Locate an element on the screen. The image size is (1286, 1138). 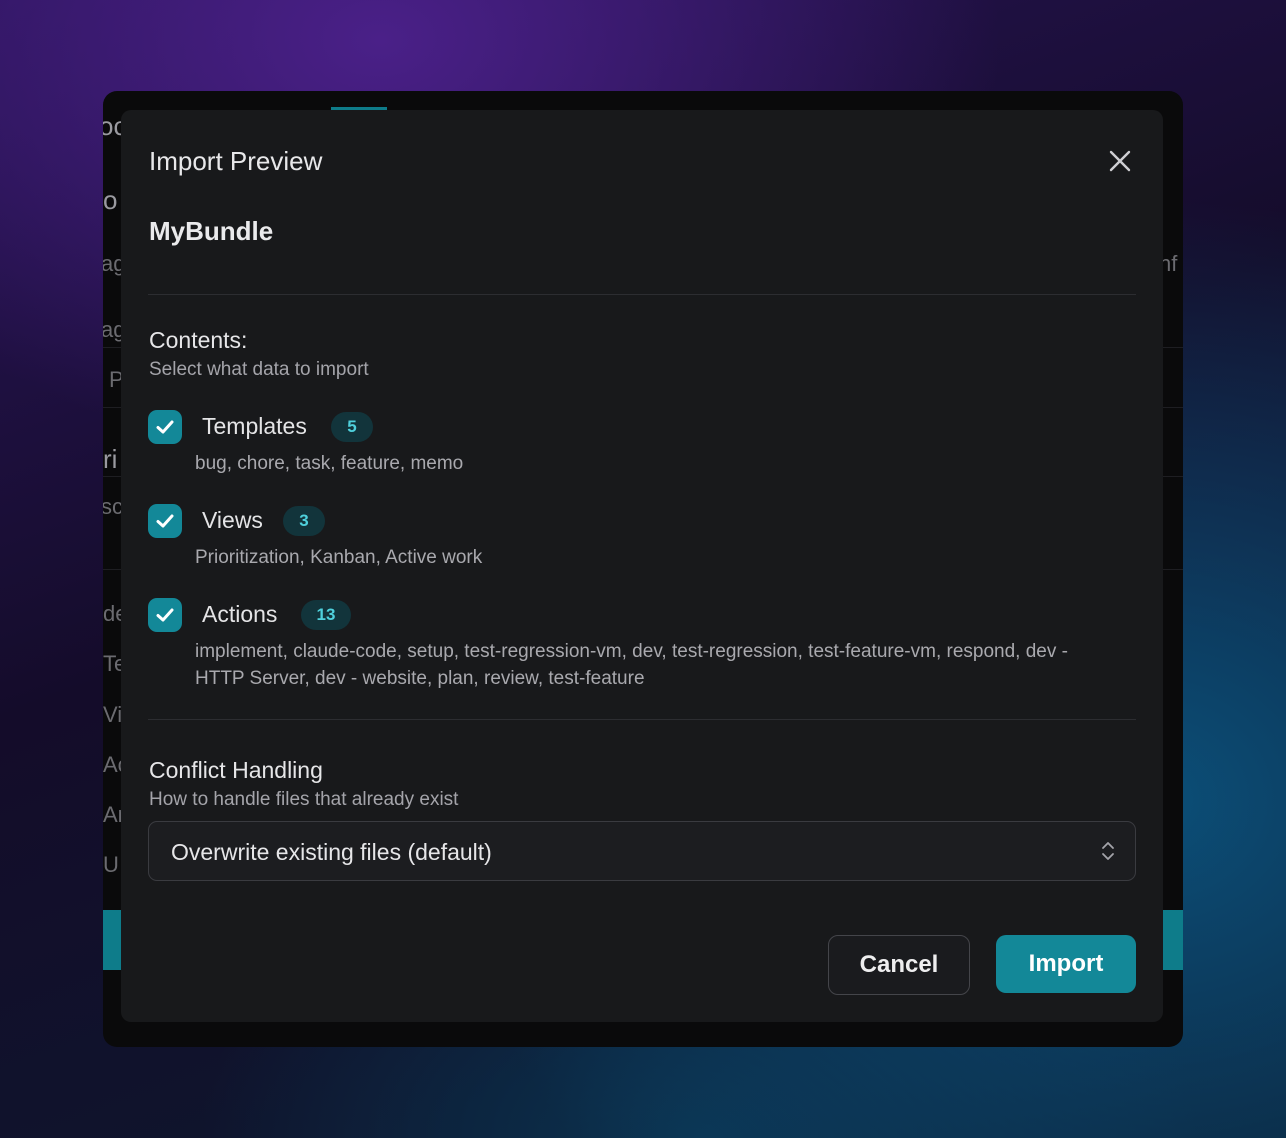
cancel-button: Cancel is located at coordinates (899, 965).